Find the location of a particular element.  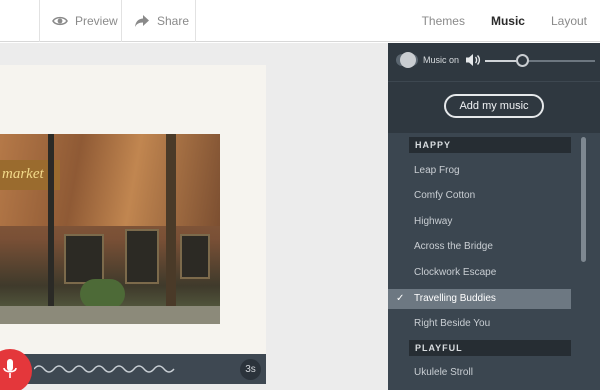

track-item-selected: ✓ Travelling Buddies is located at coordinates (479, 299).